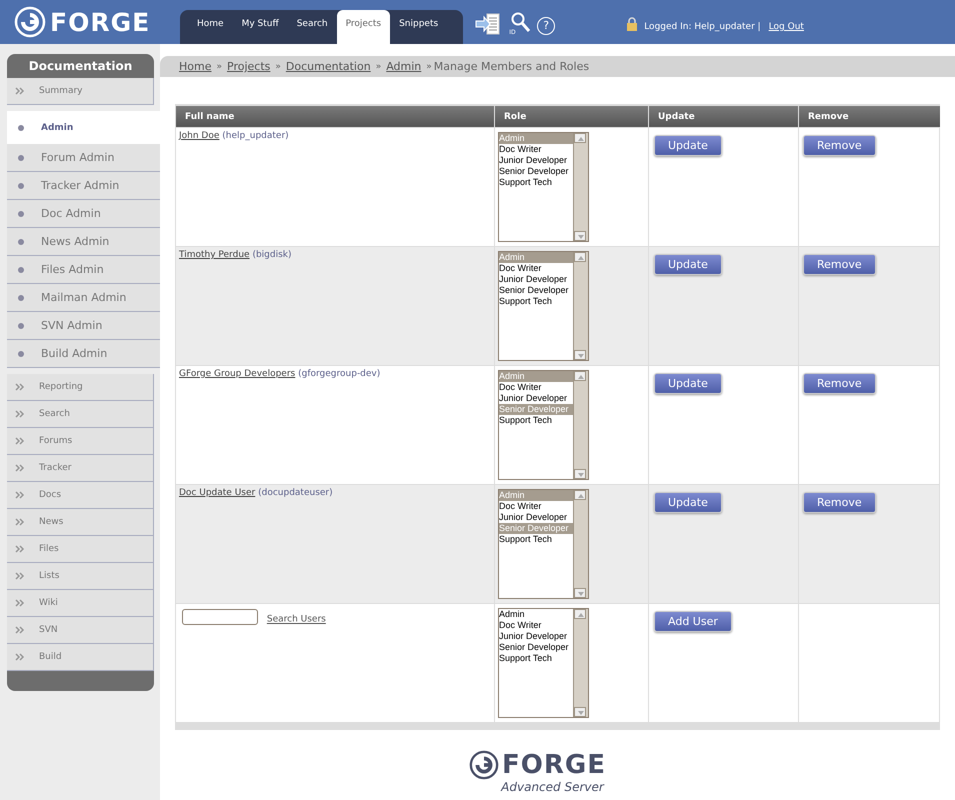 The height and width of the screenshot is (800, 955). Describe the element at coordinates (83, 298) in the screenshot. I see `sidebar-item: Mailman Admin` at that location.